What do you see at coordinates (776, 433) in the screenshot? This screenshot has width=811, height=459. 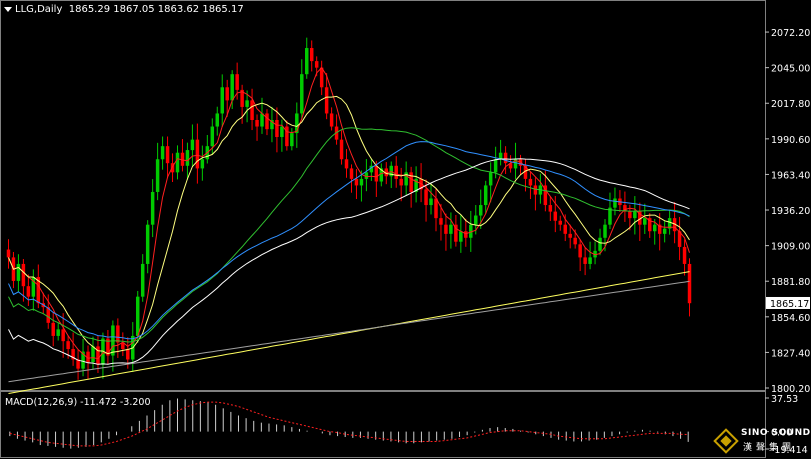 I see `logo-name: SINO SOUND` at bounding box center [776, 433].